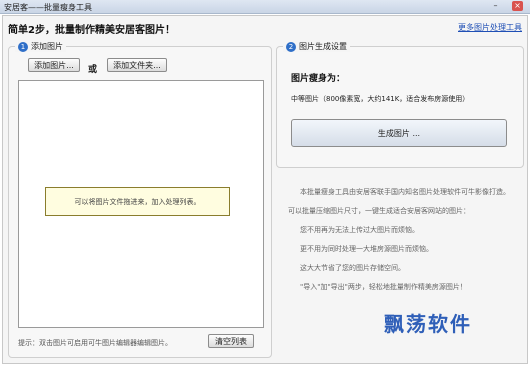  I want to click on drag-hint-box: 可以将图片文件拖进来，加入处理列表。, so click(137, 201).